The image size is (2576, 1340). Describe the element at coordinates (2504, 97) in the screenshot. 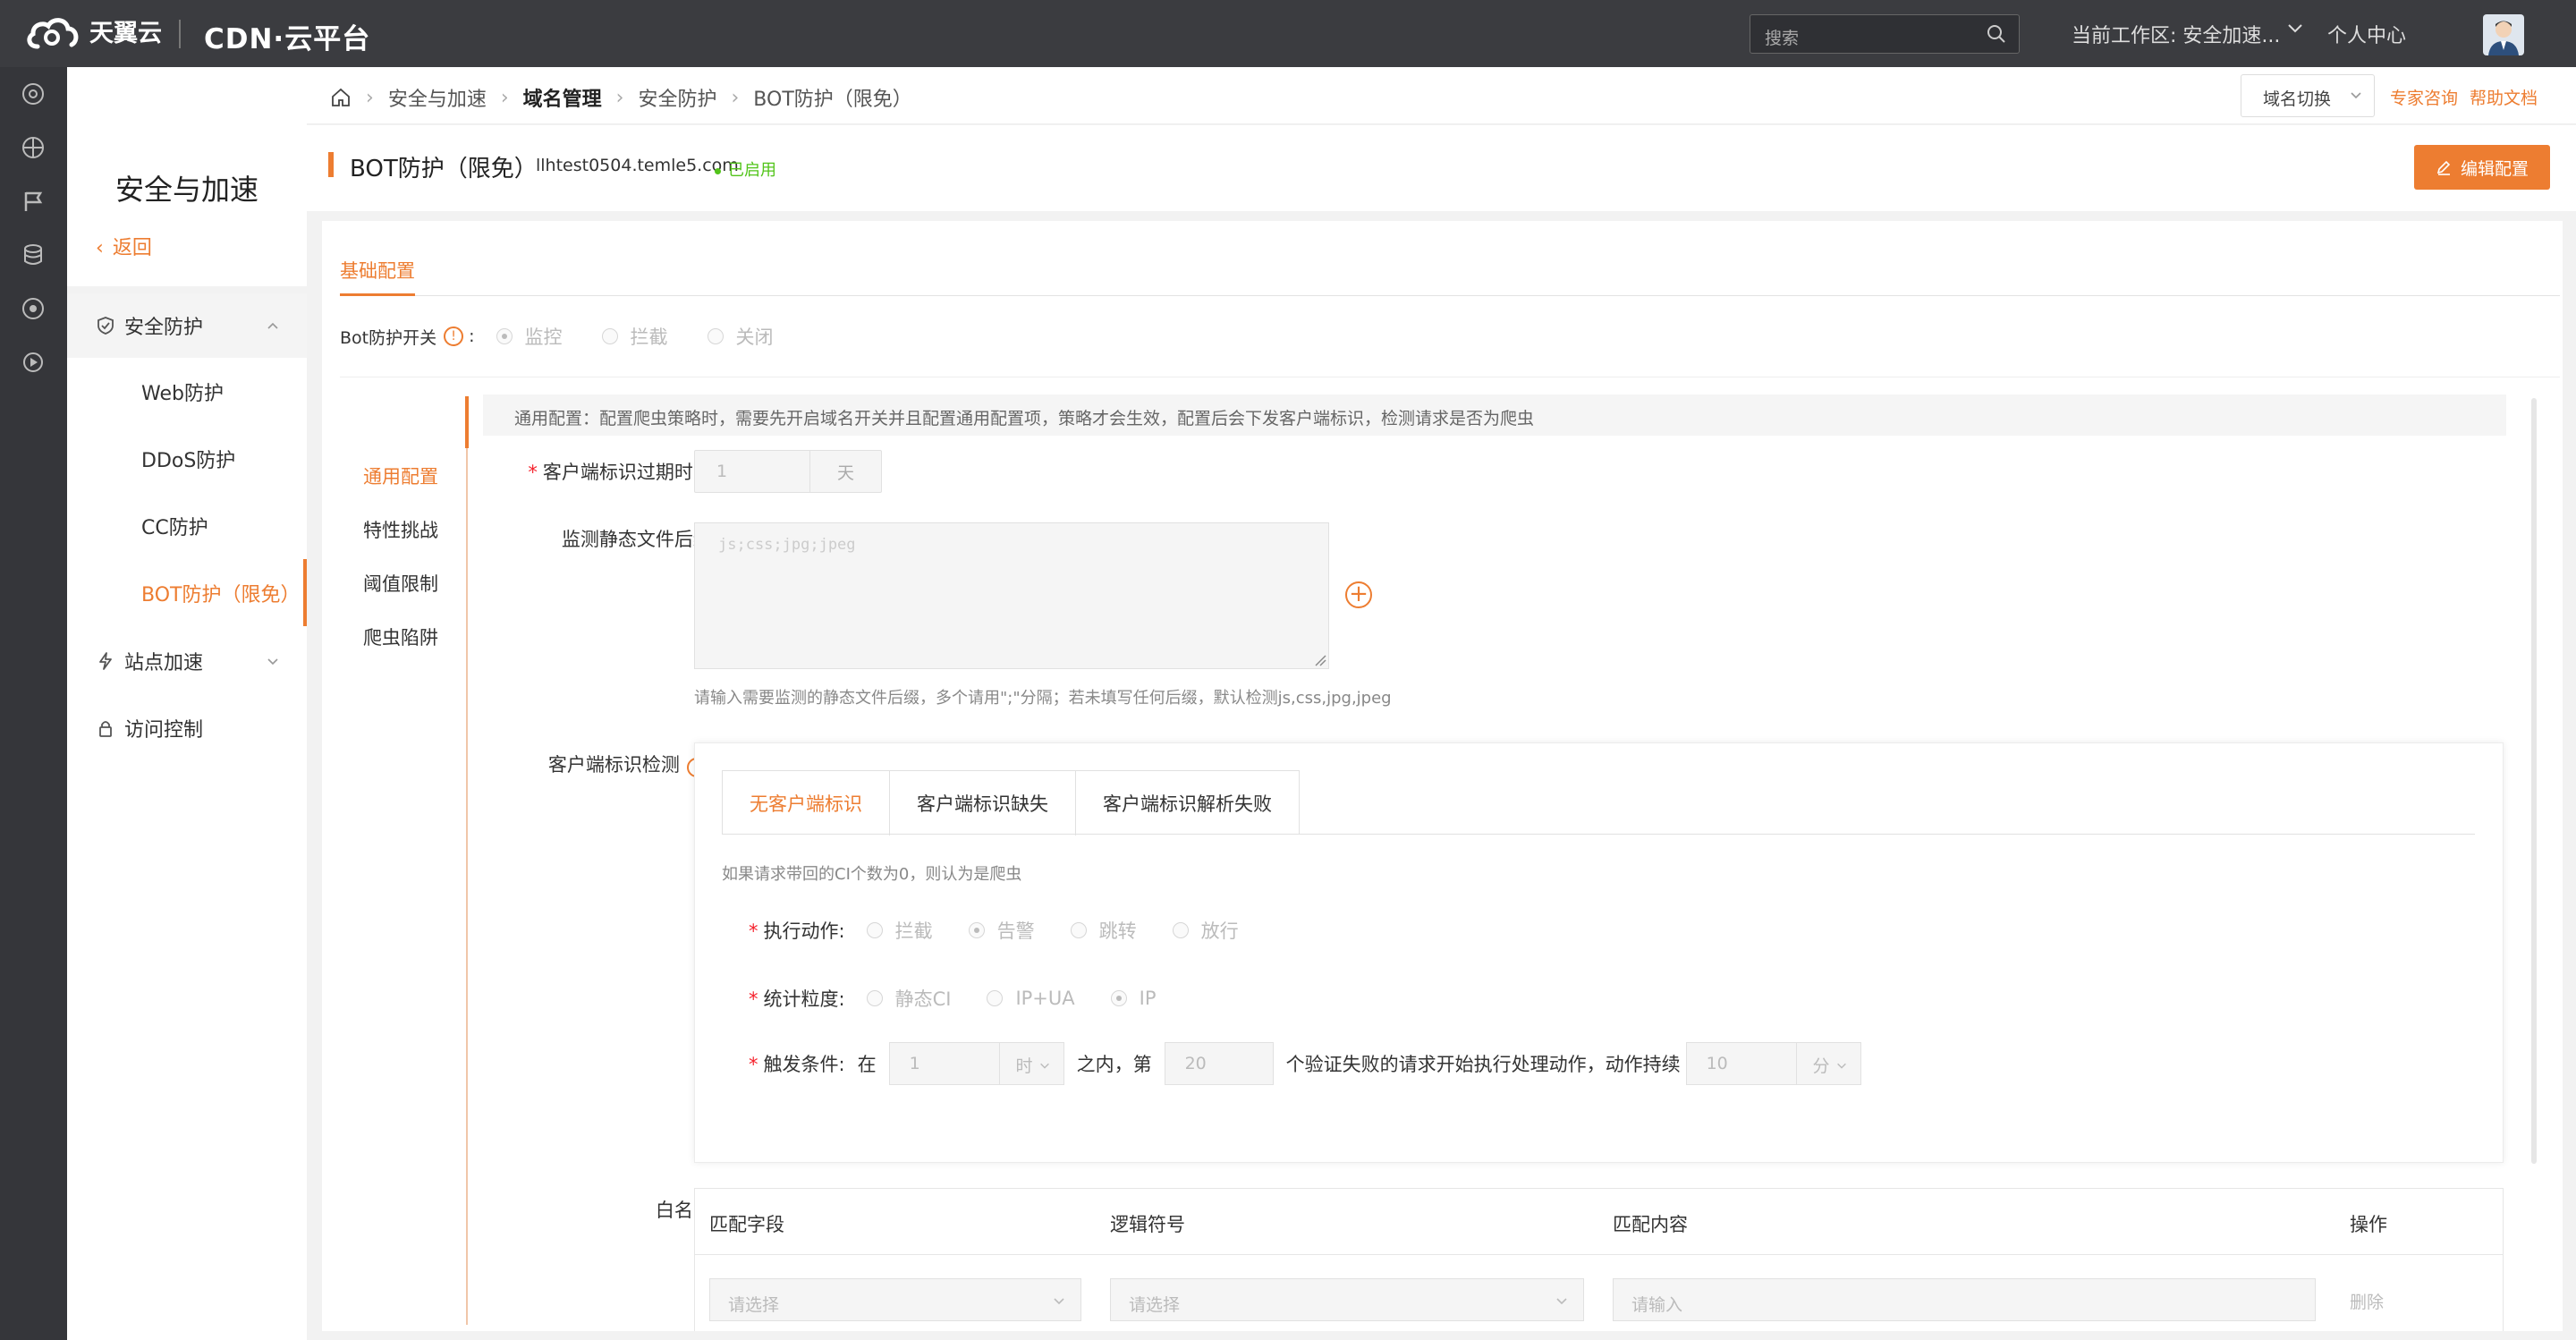

I see `help-docs-link: 帮助文档` at that location.